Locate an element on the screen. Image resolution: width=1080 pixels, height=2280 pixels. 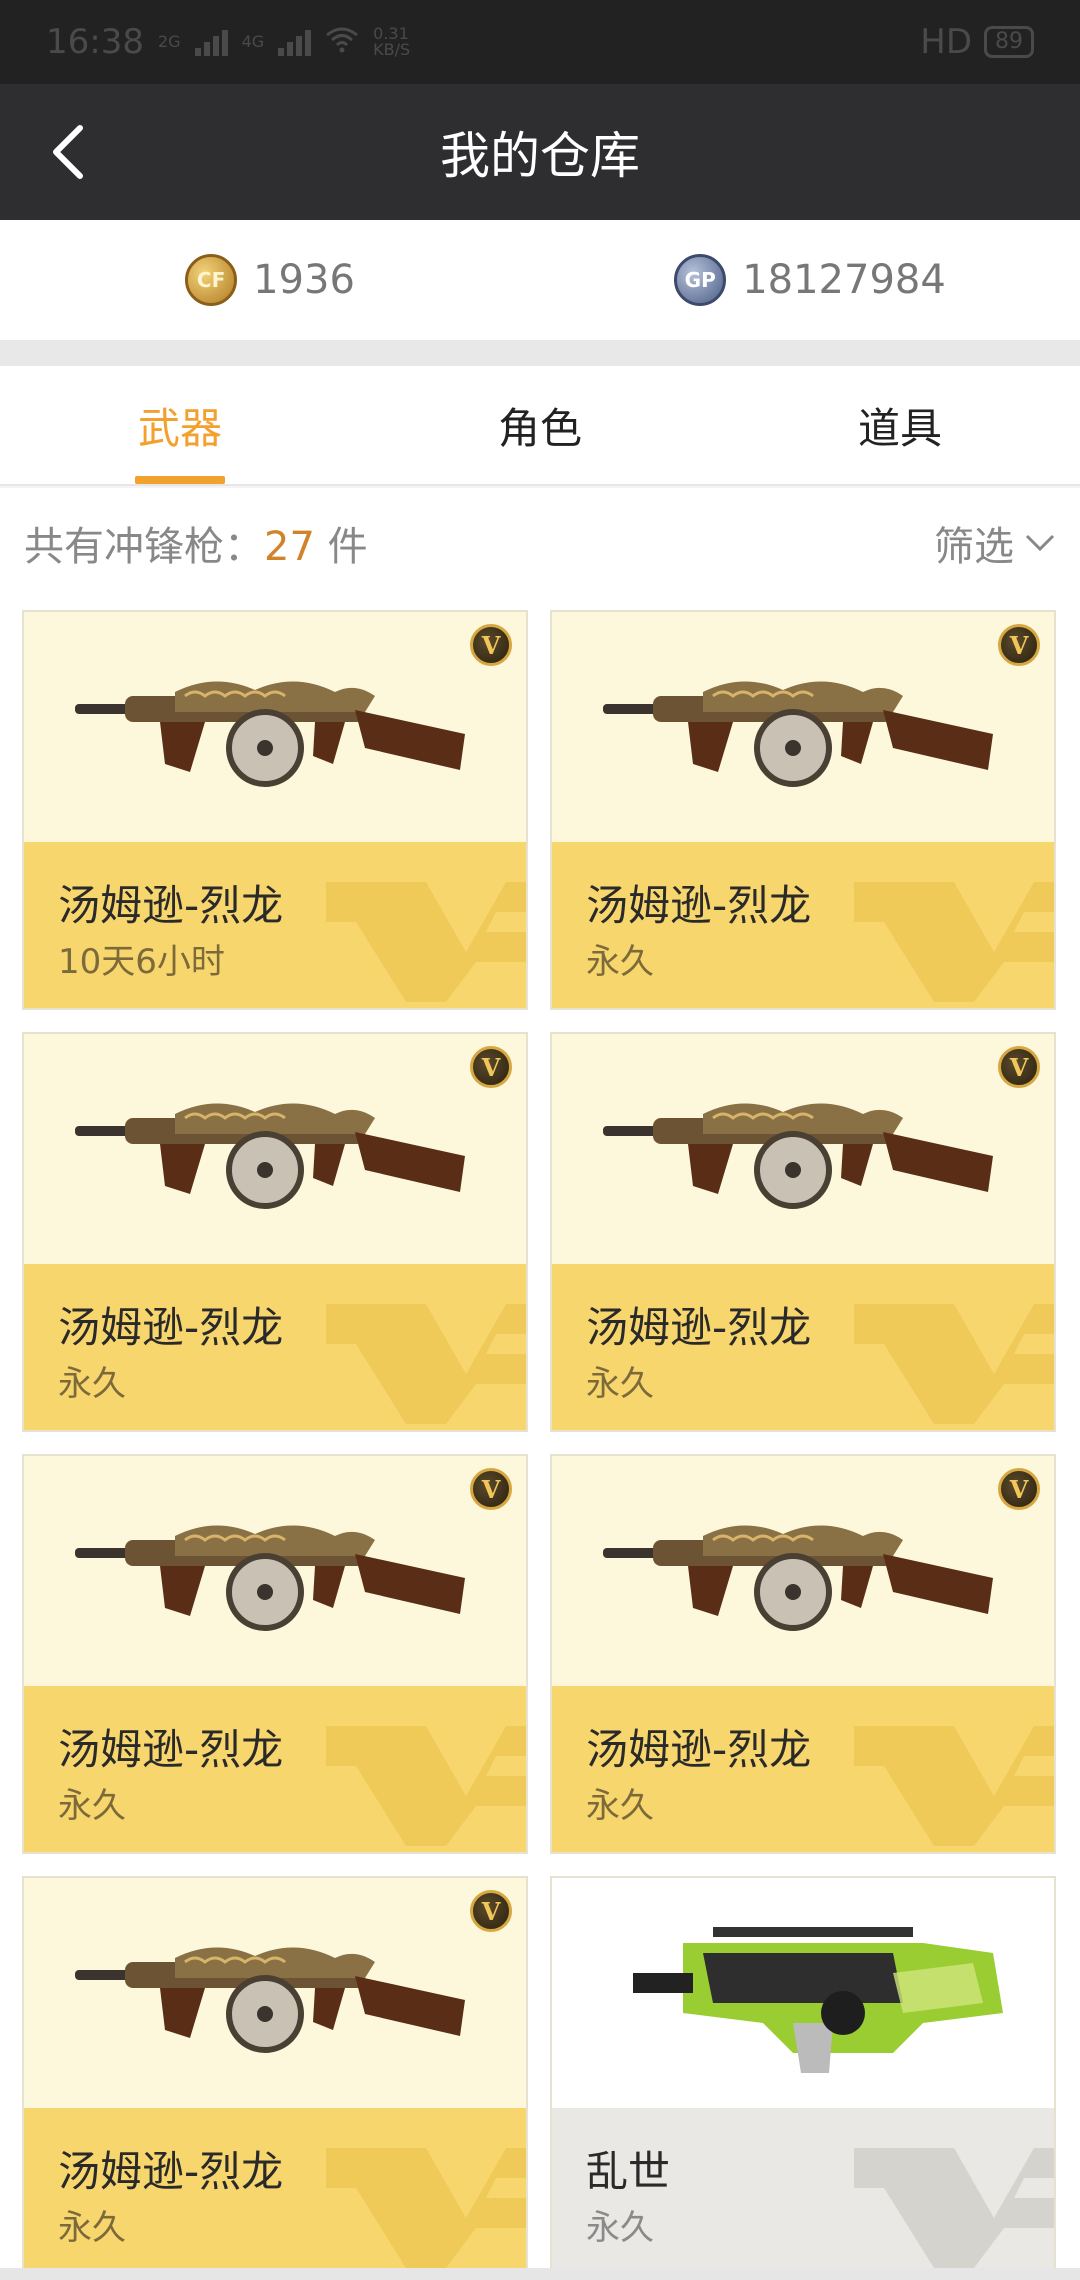
battery-icon: 89 is located at coordinates (1009, 42).